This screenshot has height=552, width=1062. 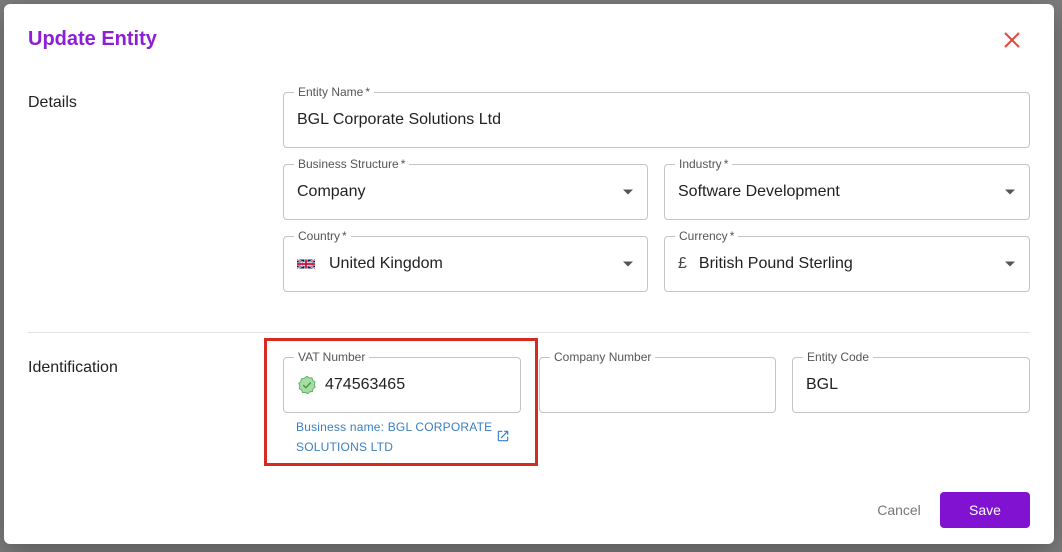 I want to click on currency-label: Currency *, so click(x=707, y=236).